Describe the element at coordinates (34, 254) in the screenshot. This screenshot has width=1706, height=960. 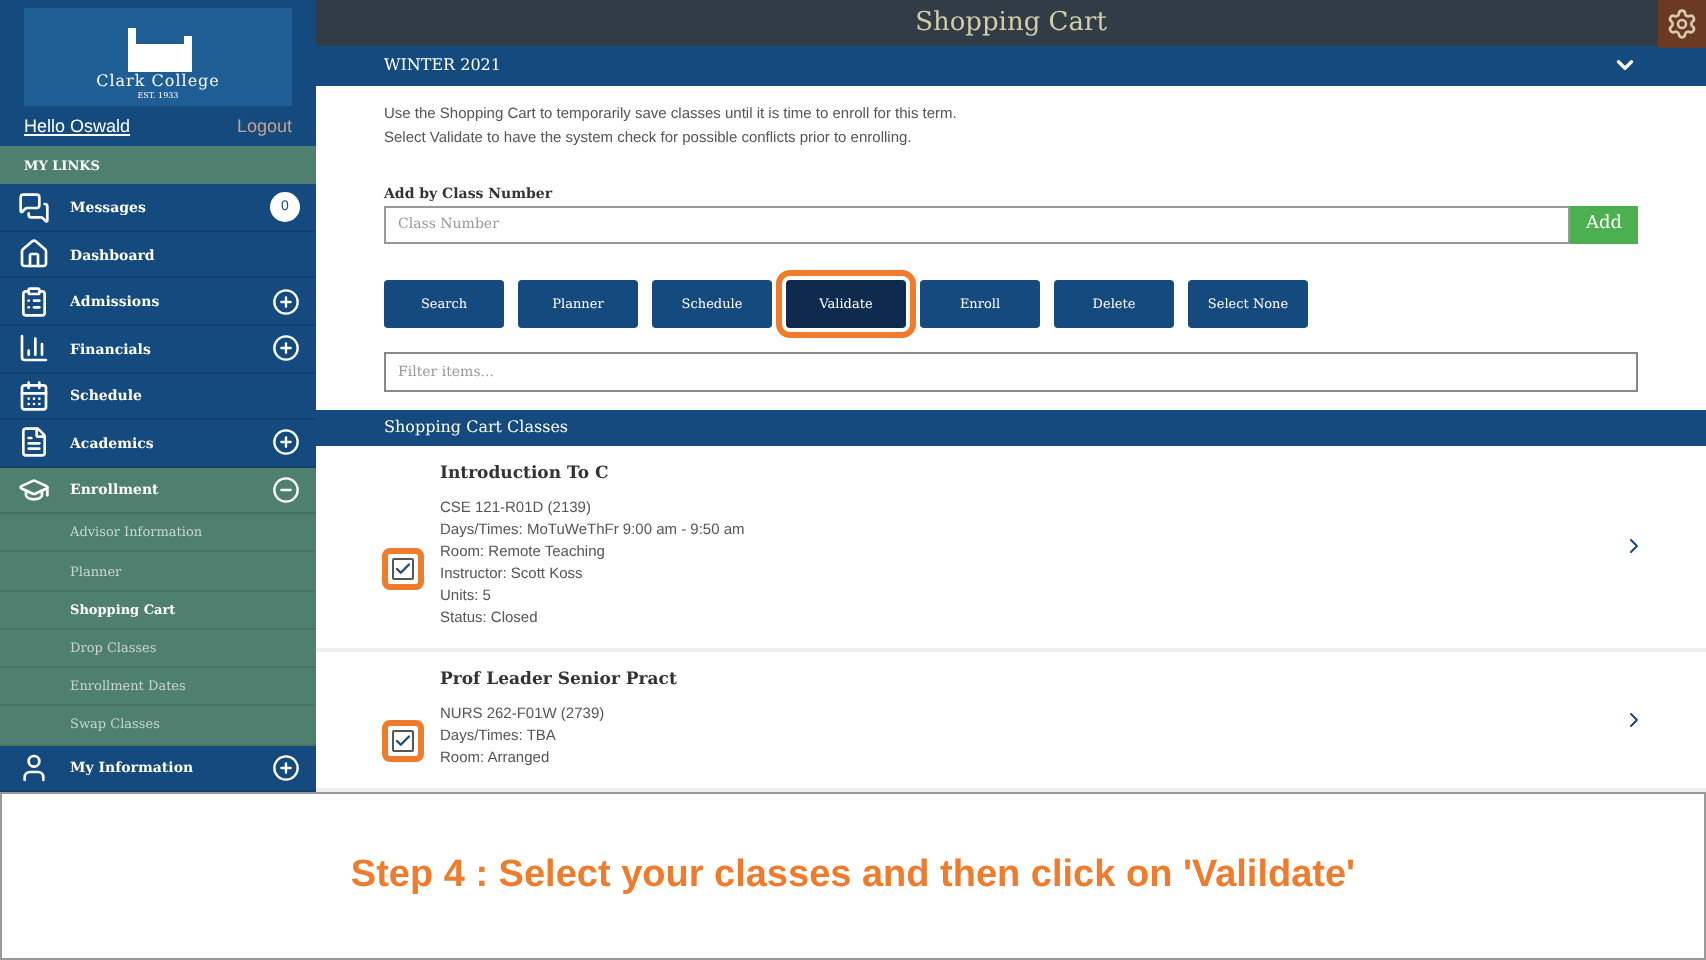
I see `home-icon` at that location.